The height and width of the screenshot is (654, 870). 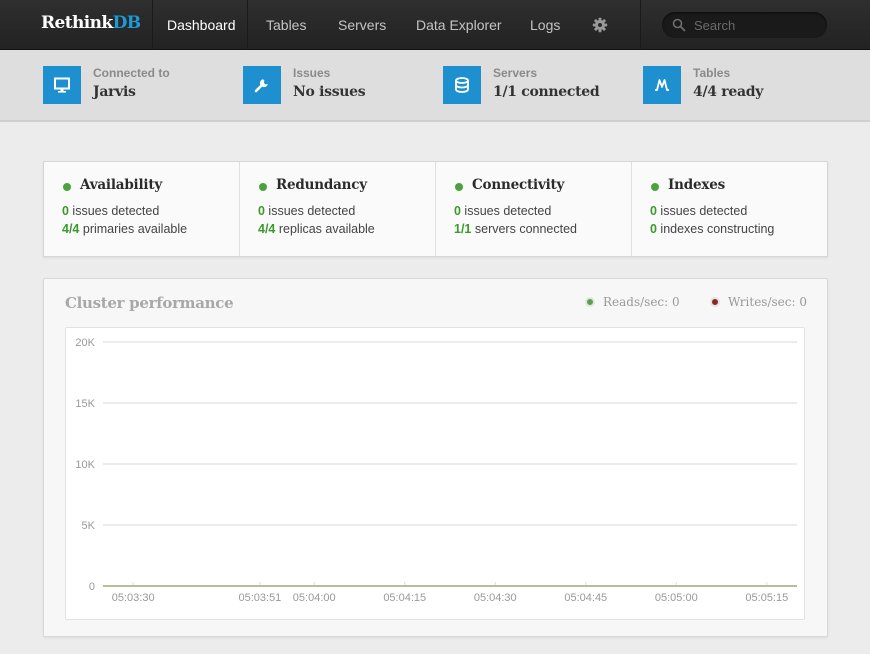 What do you see at coordinates (463, 229) in the screenshot?
I see `detail-count: 1/1` at bounding box center [463, 229].